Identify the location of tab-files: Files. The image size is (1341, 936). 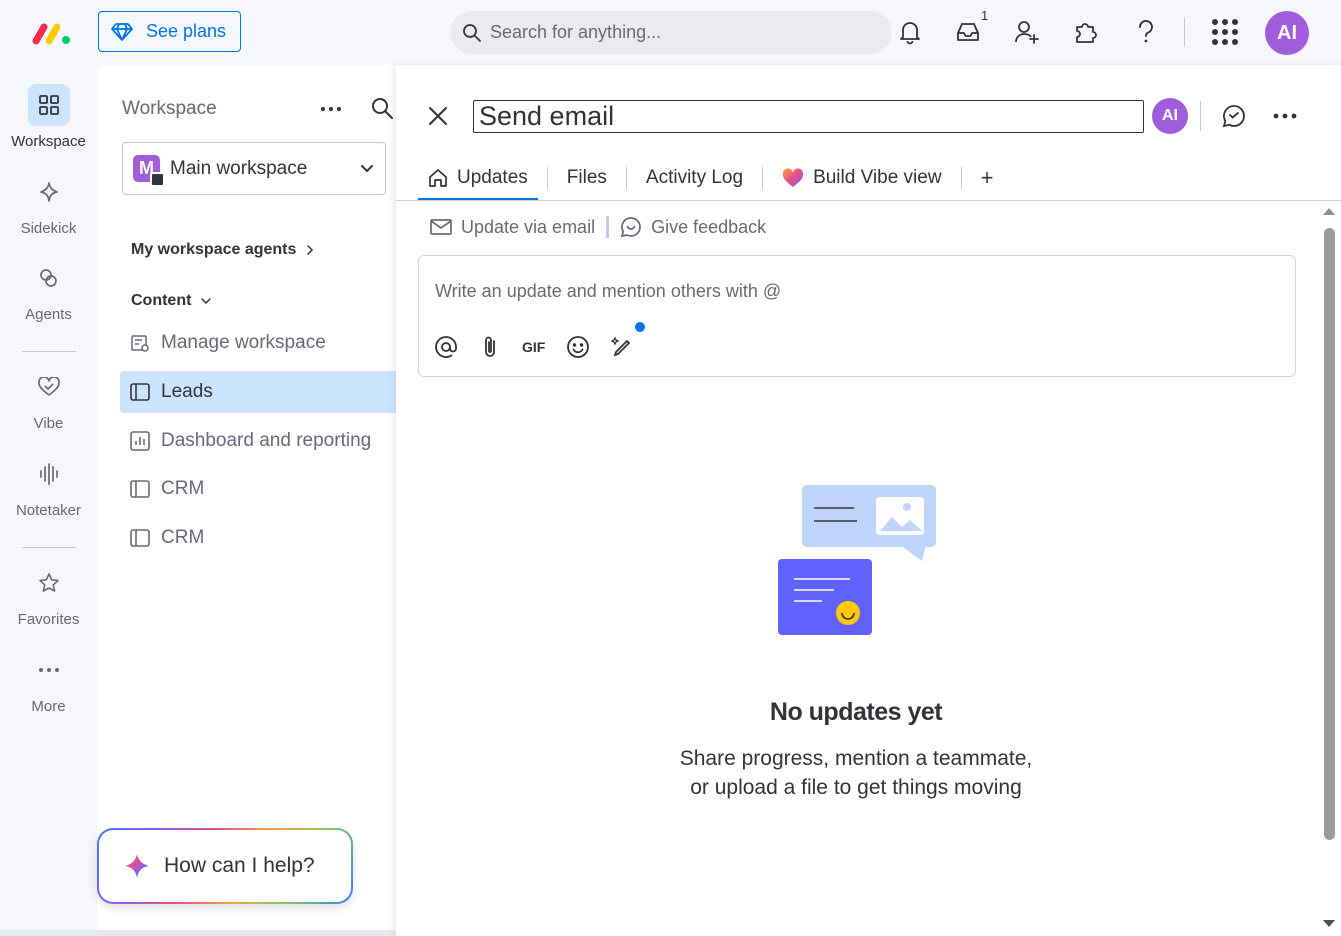
(587, 178).